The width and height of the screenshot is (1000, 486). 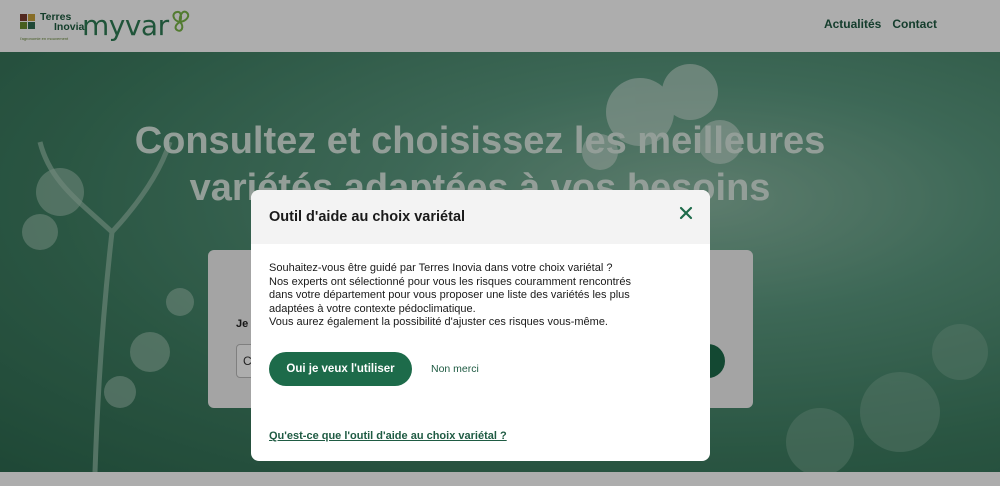 I want to click on close-button, so click(x=686, y=213).